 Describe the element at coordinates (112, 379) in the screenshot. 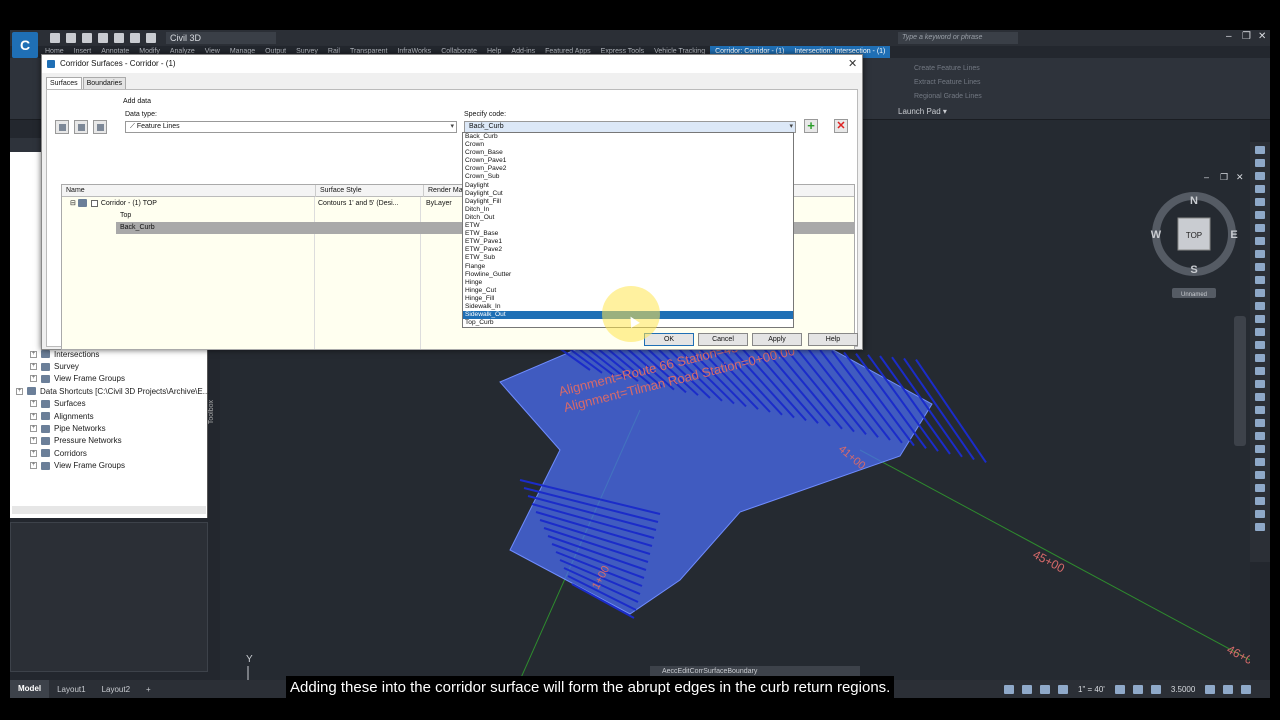

I see `tree-item: + View Frame Groups` at that location.